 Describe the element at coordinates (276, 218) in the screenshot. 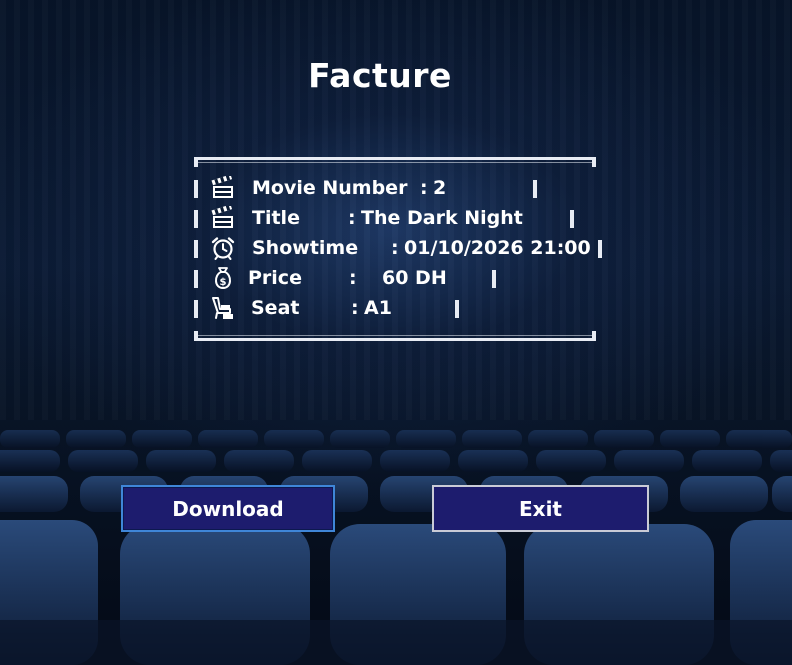

I see `title-label: Title` at that location.